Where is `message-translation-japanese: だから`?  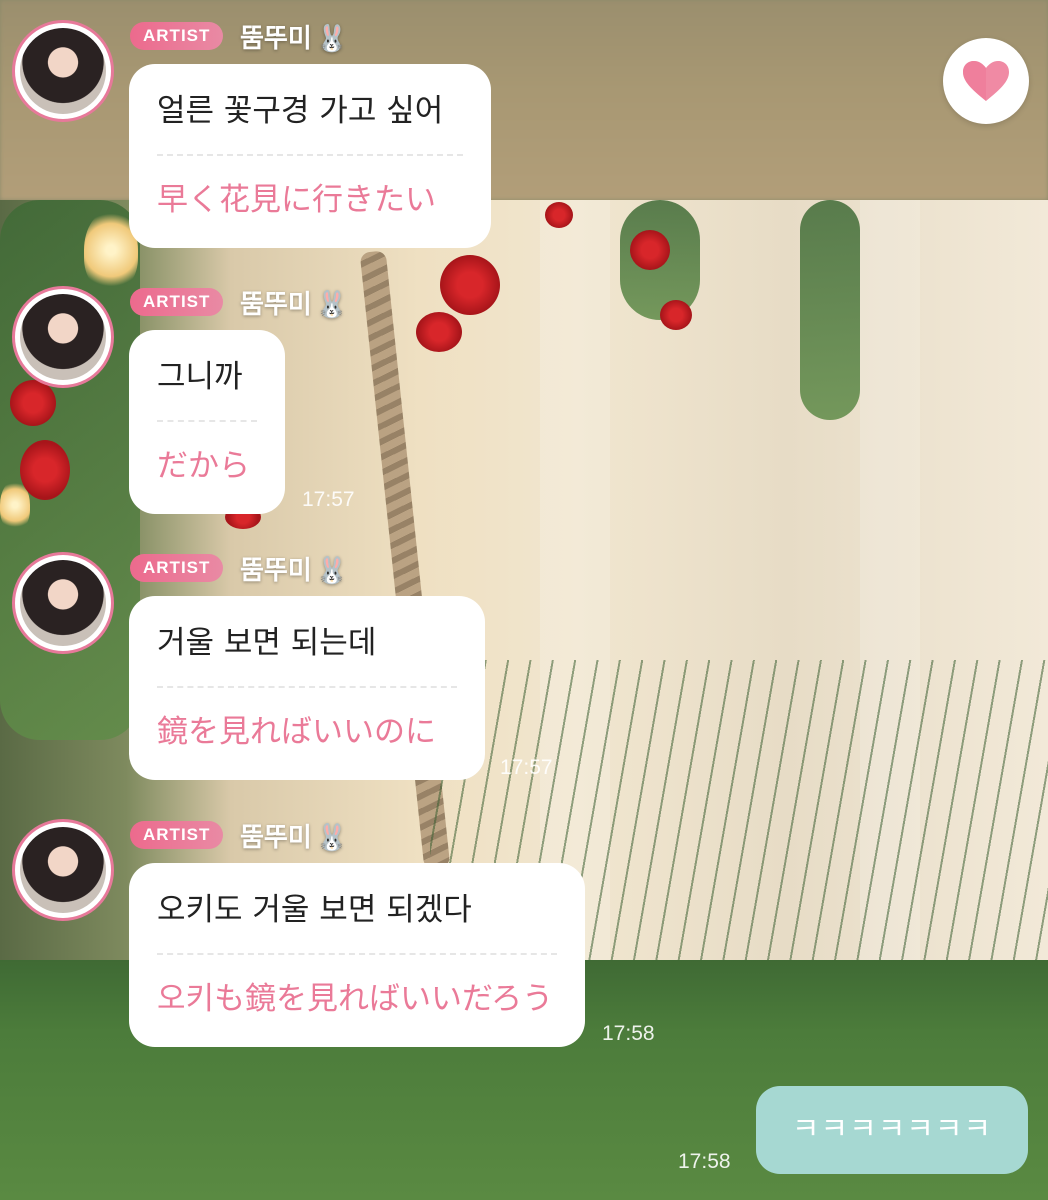
message-translation-japanese: だから is located at coordinates (203, 466).